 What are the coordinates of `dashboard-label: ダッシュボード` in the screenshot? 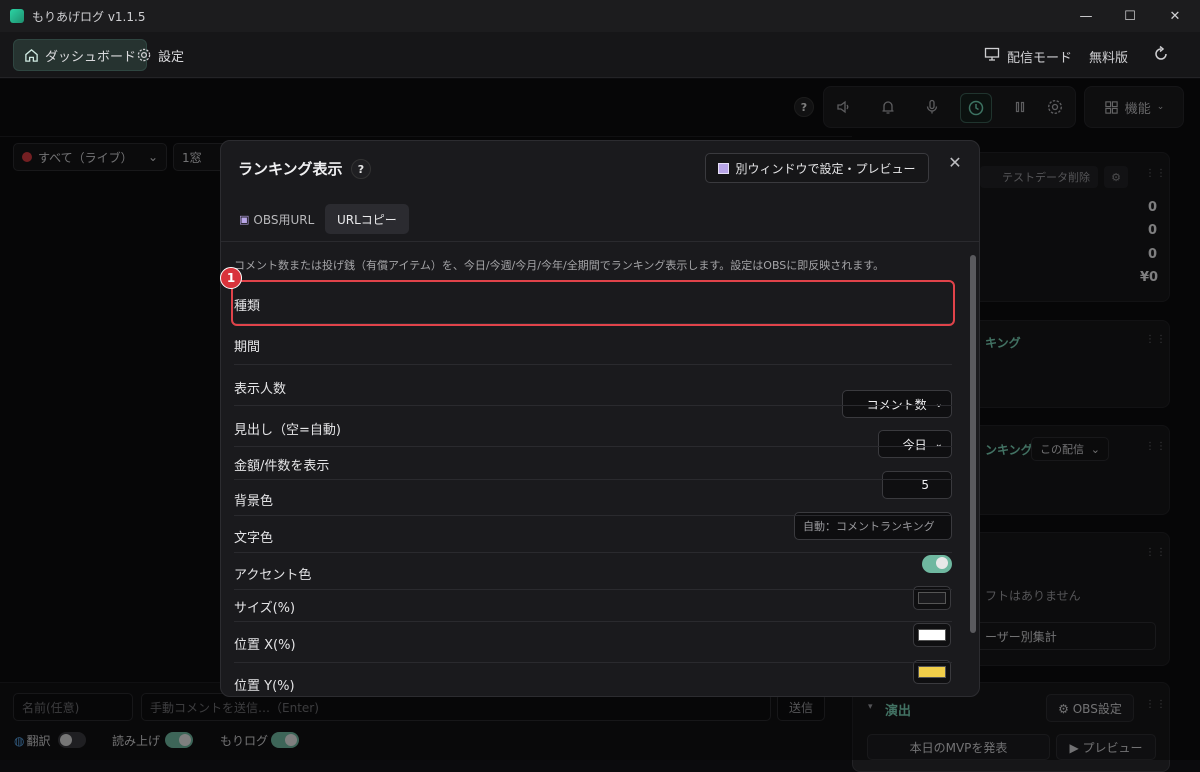 It's located at (91, 57).